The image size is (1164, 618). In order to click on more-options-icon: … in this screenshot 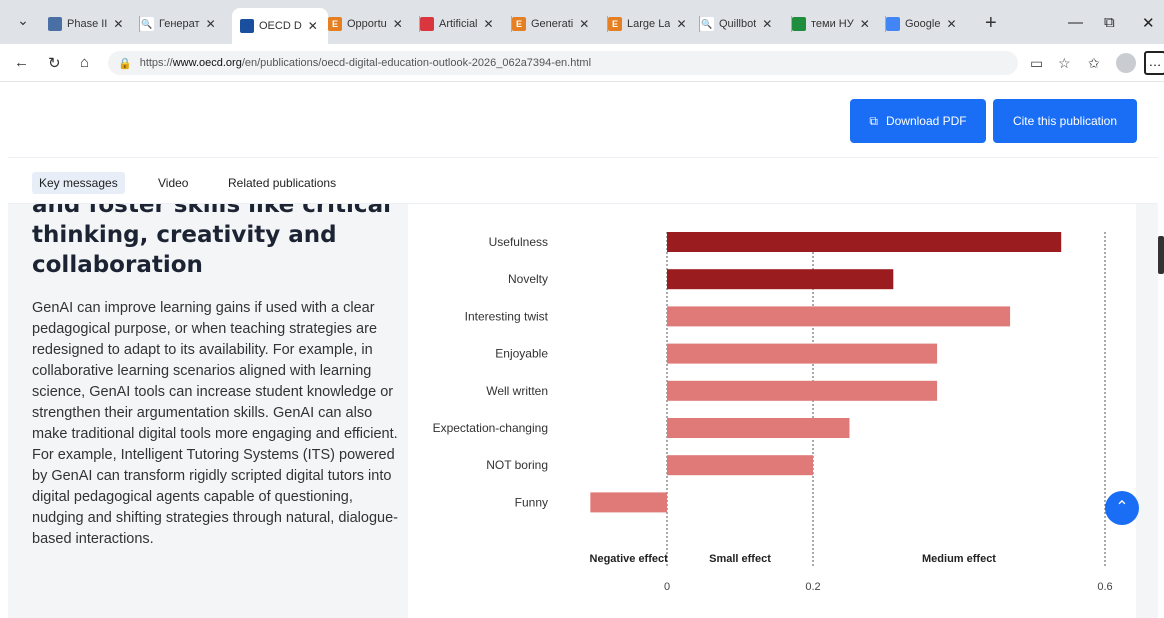, I will do `click(1154, 63)`.